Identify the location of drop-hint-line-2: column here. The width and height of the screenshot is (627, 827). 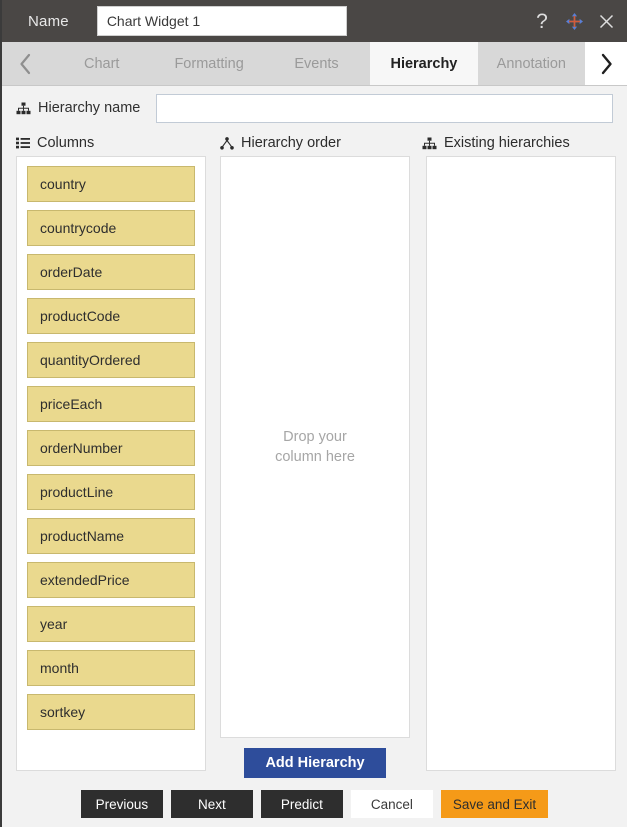
(315, 457).